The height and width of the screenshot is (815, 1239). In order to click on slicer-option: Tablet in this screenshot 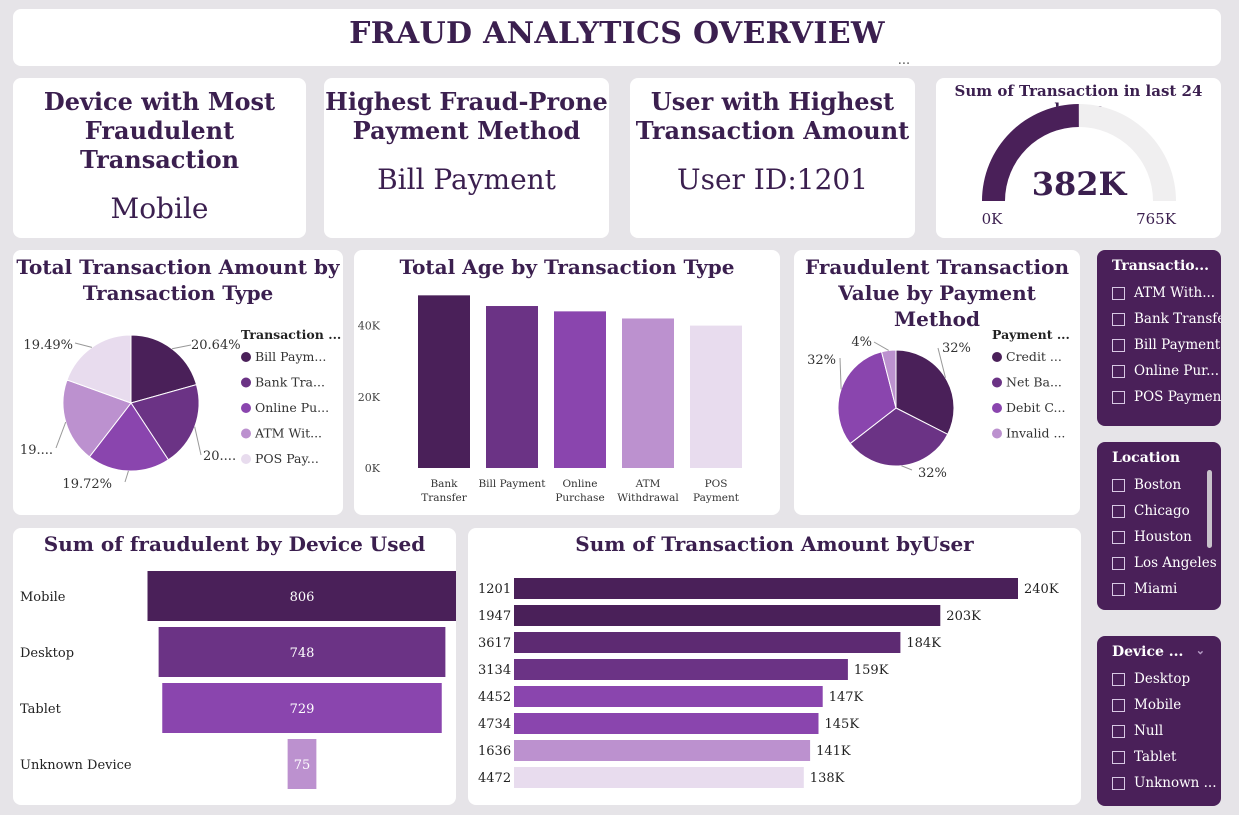, I will do `click(1166, 757)`.